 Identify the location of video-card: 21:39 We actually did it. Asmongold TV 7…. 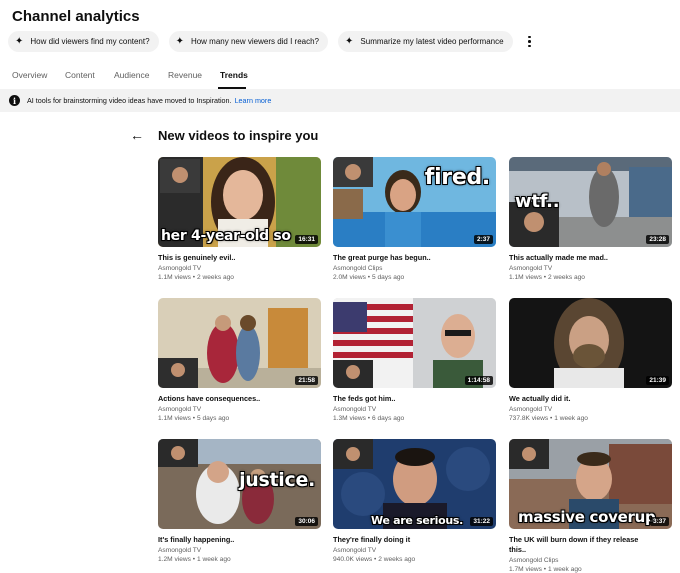
(590, 360).